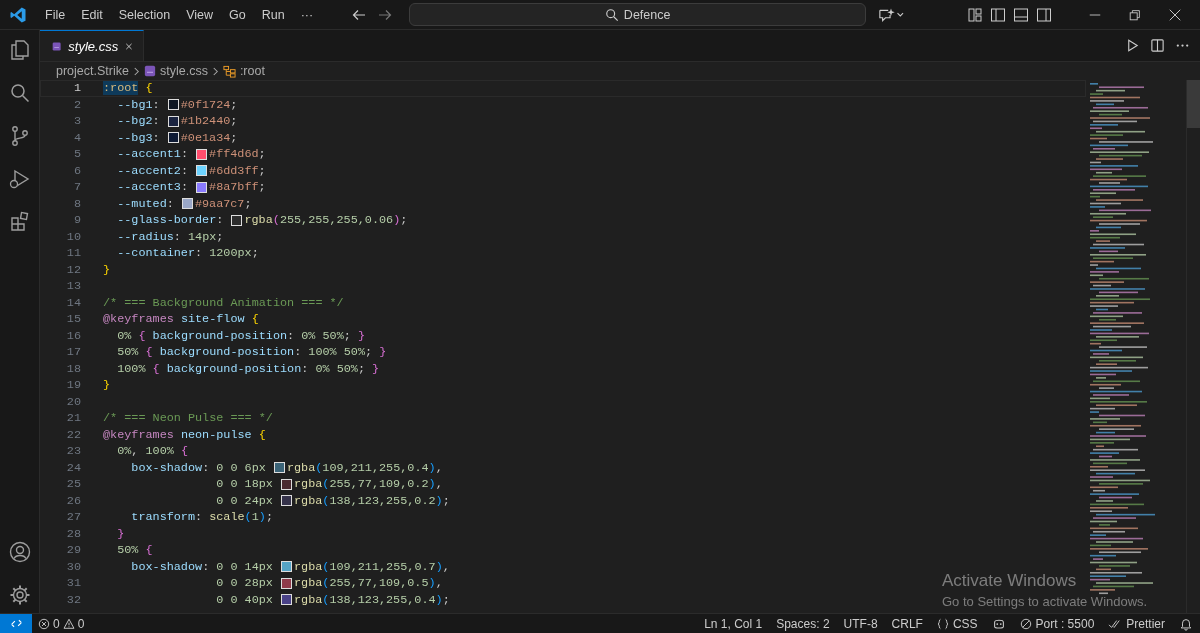 This screenshot has height=633, width=1200. I want to click on line-number: 25, so click(73, 484).